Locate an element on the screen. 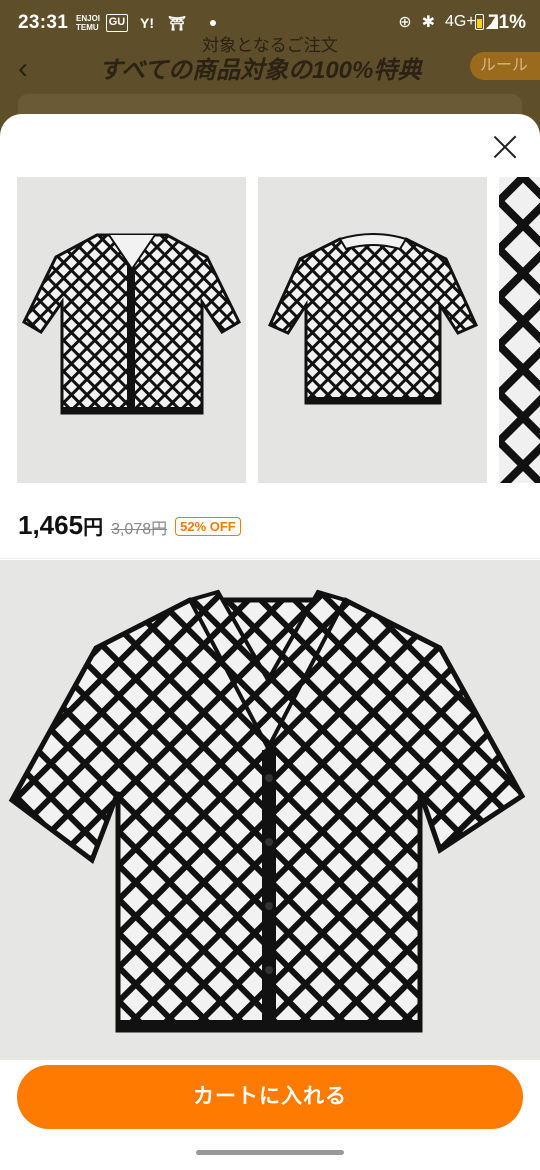 This screenshot has height=1170, width=540. shirt-detail-image is located at coordinates (519, 330).